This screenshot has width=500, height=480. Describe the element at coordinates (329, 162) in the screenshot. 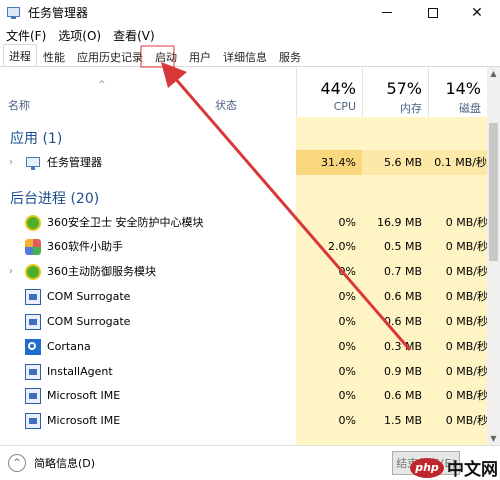

I see `process-cpu: 31.4%` at that location.